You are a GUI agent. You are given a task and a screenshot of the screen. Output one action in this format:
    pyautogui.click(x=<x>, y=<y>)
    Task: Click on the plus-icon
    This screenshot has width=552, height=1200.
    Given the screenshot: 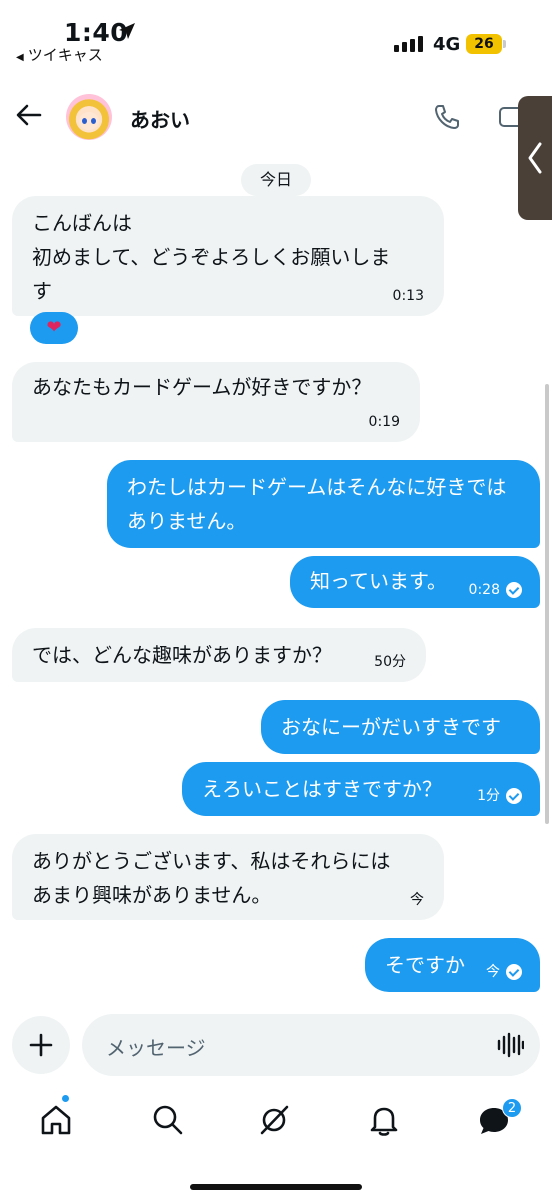 What is the action you would take?
    pyautogui.click(x=41, y=1045)
    